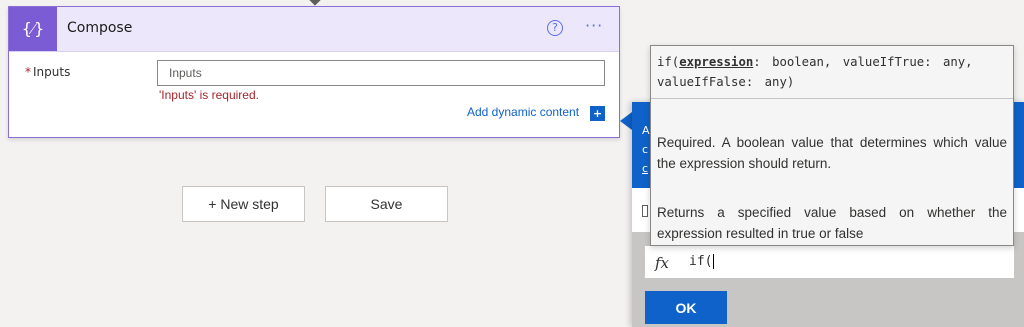 The image size is (1024, 327). I want to click on search-box-edge, so click(645, 211).